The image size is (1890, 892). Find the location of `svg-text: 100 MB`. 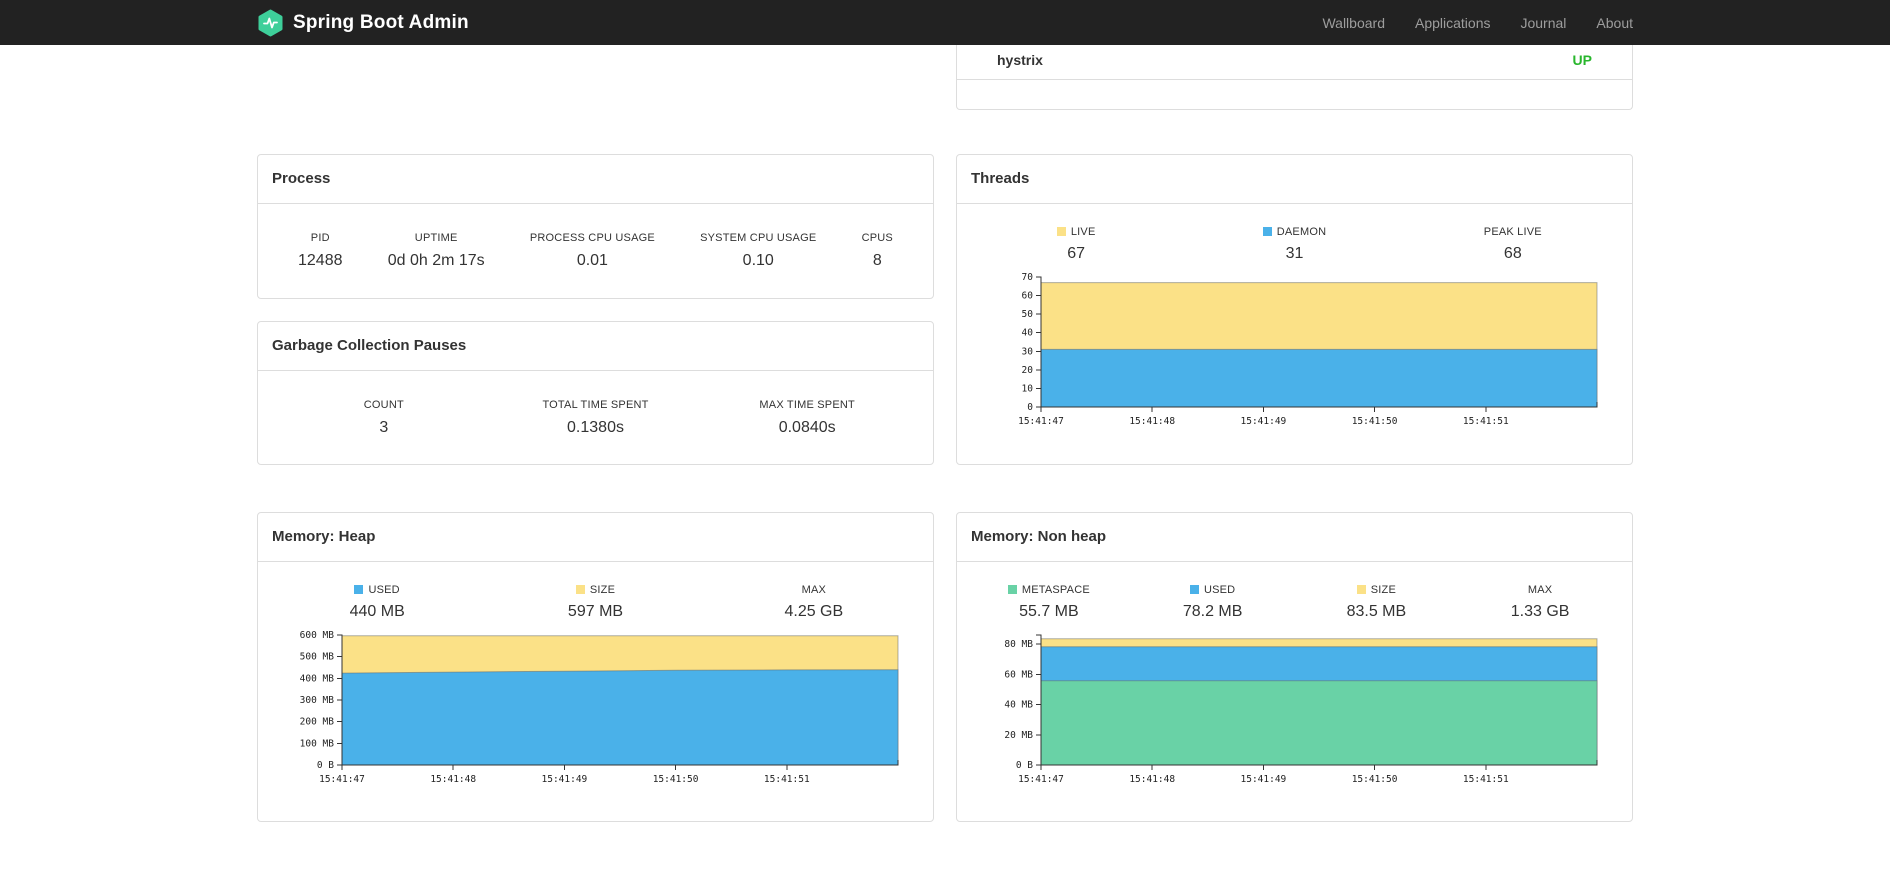

svg-text: 100 MB is located at coordinates (316, 743).